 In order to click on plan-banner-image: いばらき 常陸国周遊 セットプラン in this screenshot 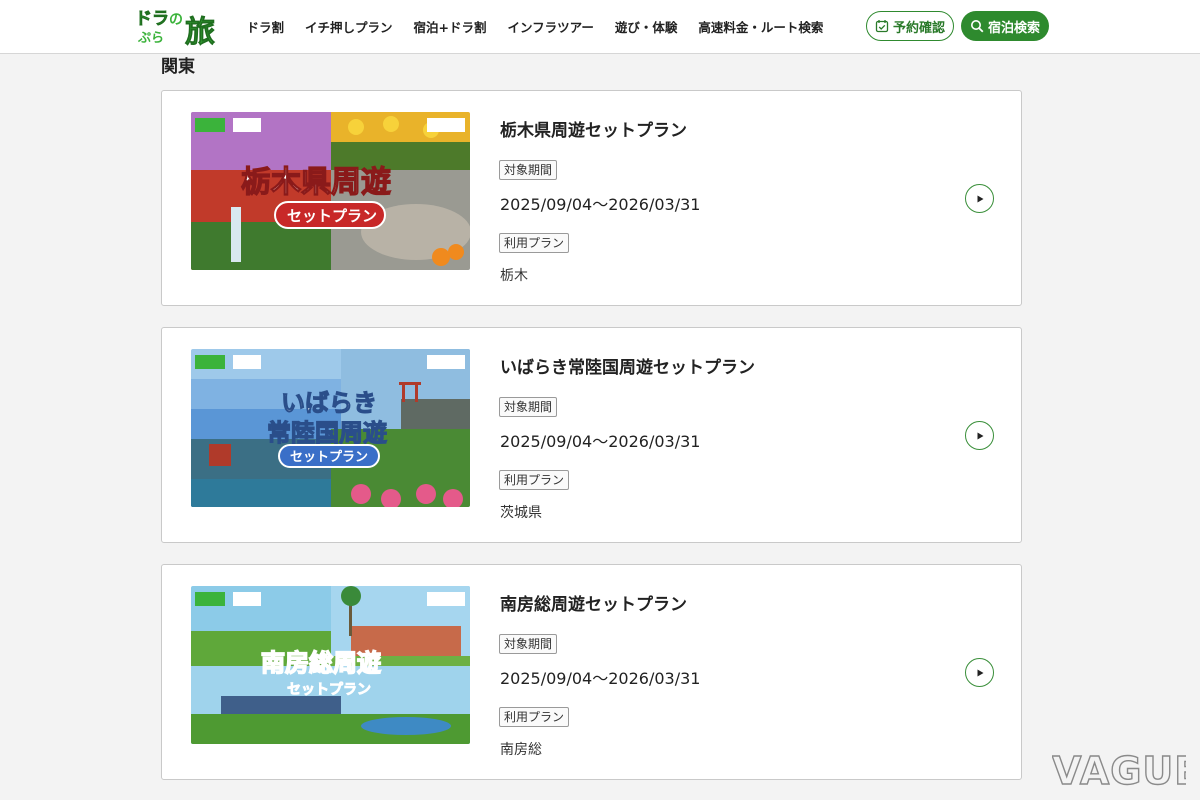, I will do `click(330, 428)`.